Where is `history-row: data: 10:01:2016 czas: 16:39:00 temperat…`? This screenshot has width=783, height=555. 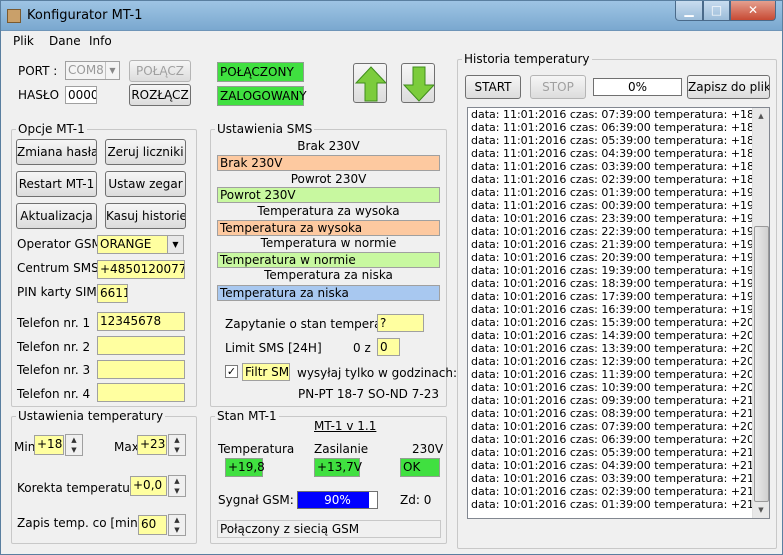
history-row: data: 10:01:2016 czas: 16:39:00 temperat… is located at coordinates (618, 309).